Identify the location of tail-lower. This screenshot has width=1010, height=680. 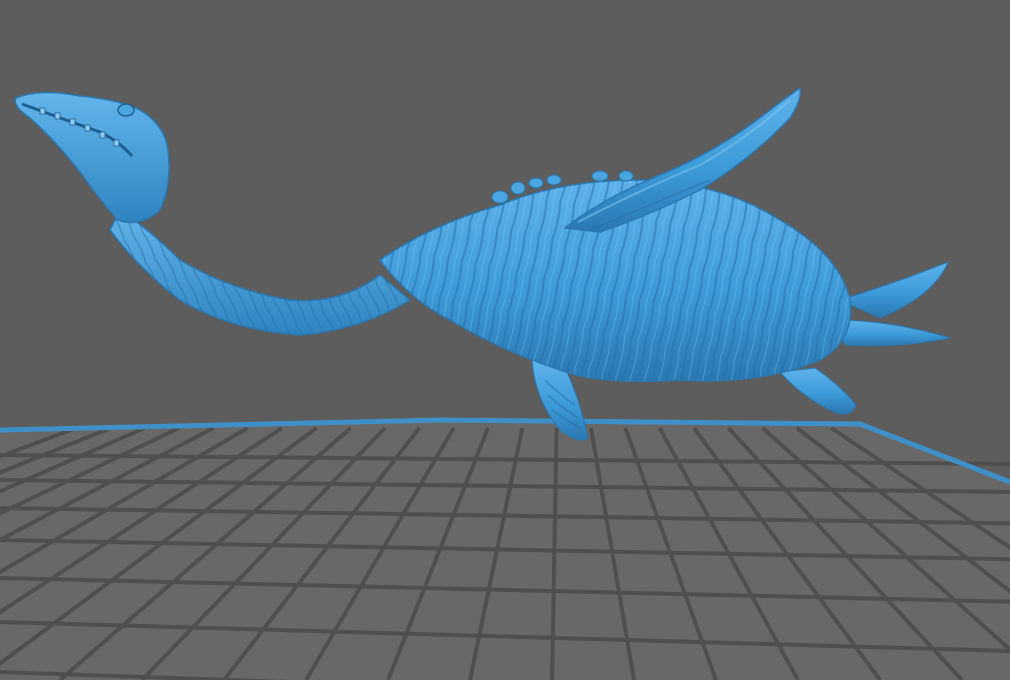
(892, 333).